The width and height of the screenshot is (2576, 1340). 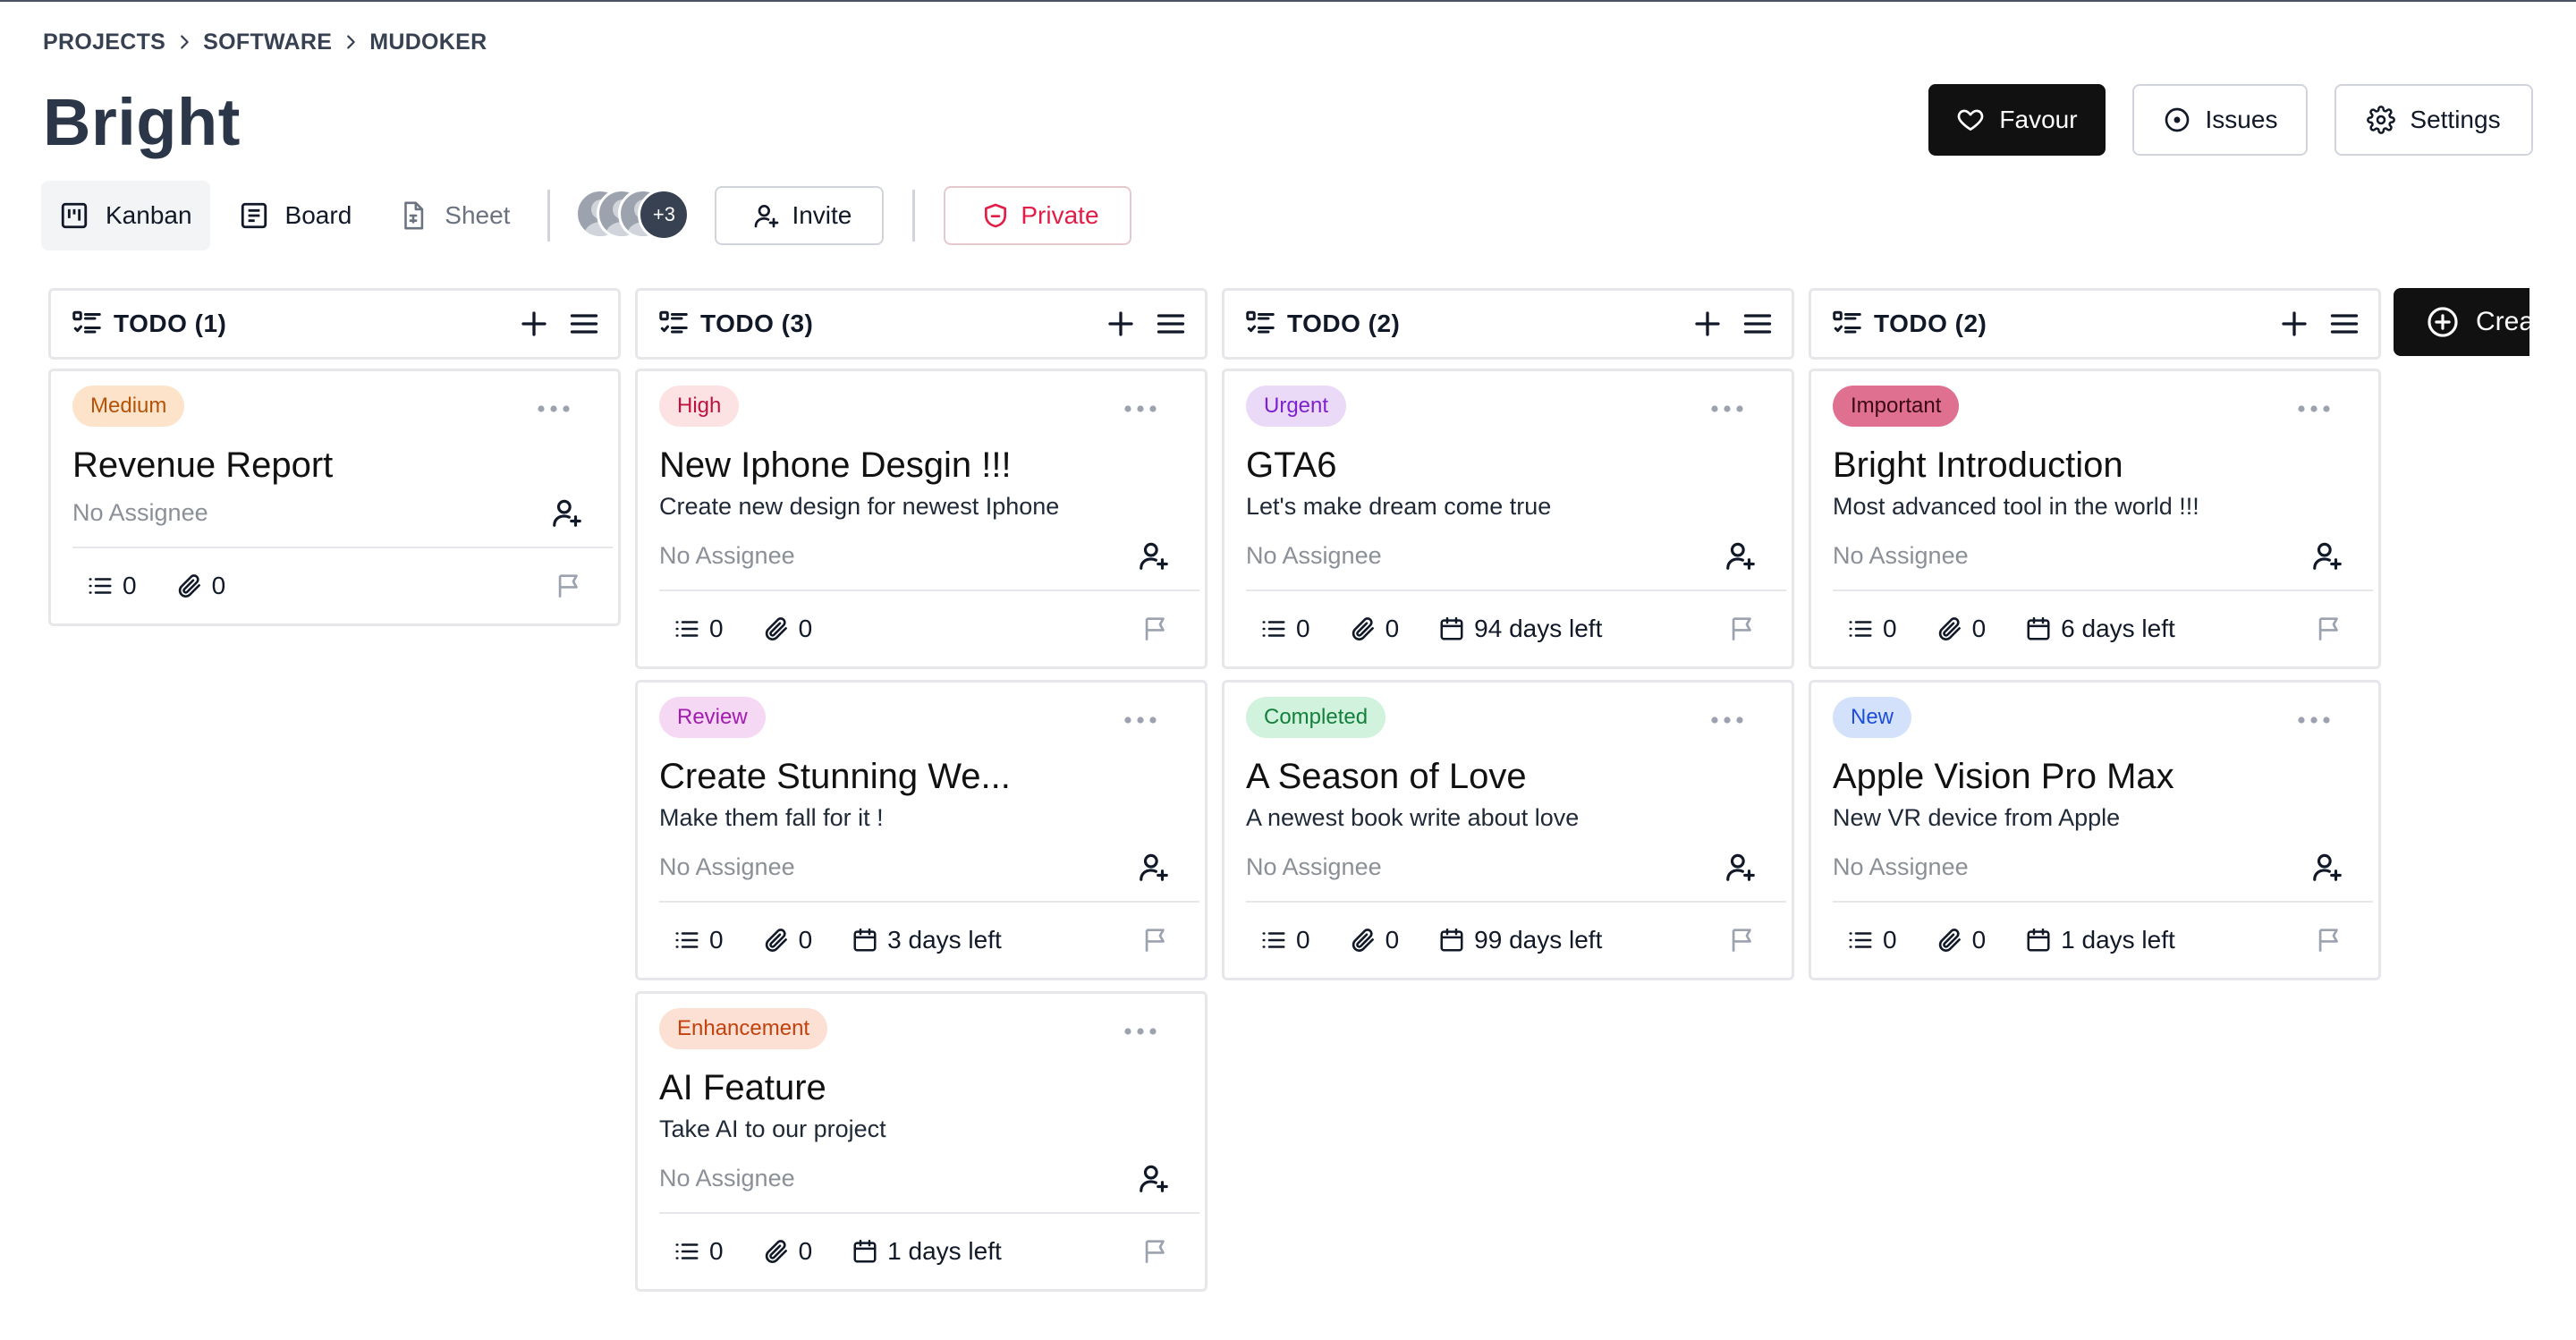 What do you see at coordinates (944, 940) in the screenshot?
I see `due-date-value: 3 days left` at bounding box center [944, 940].